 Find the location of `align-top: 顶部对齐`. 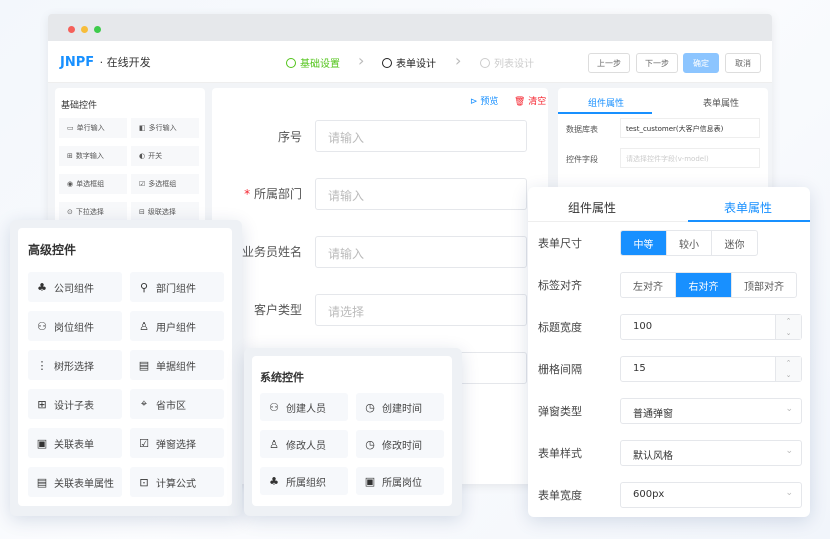

align-top: 顶部对齐 is located at coordinates (764, 285).